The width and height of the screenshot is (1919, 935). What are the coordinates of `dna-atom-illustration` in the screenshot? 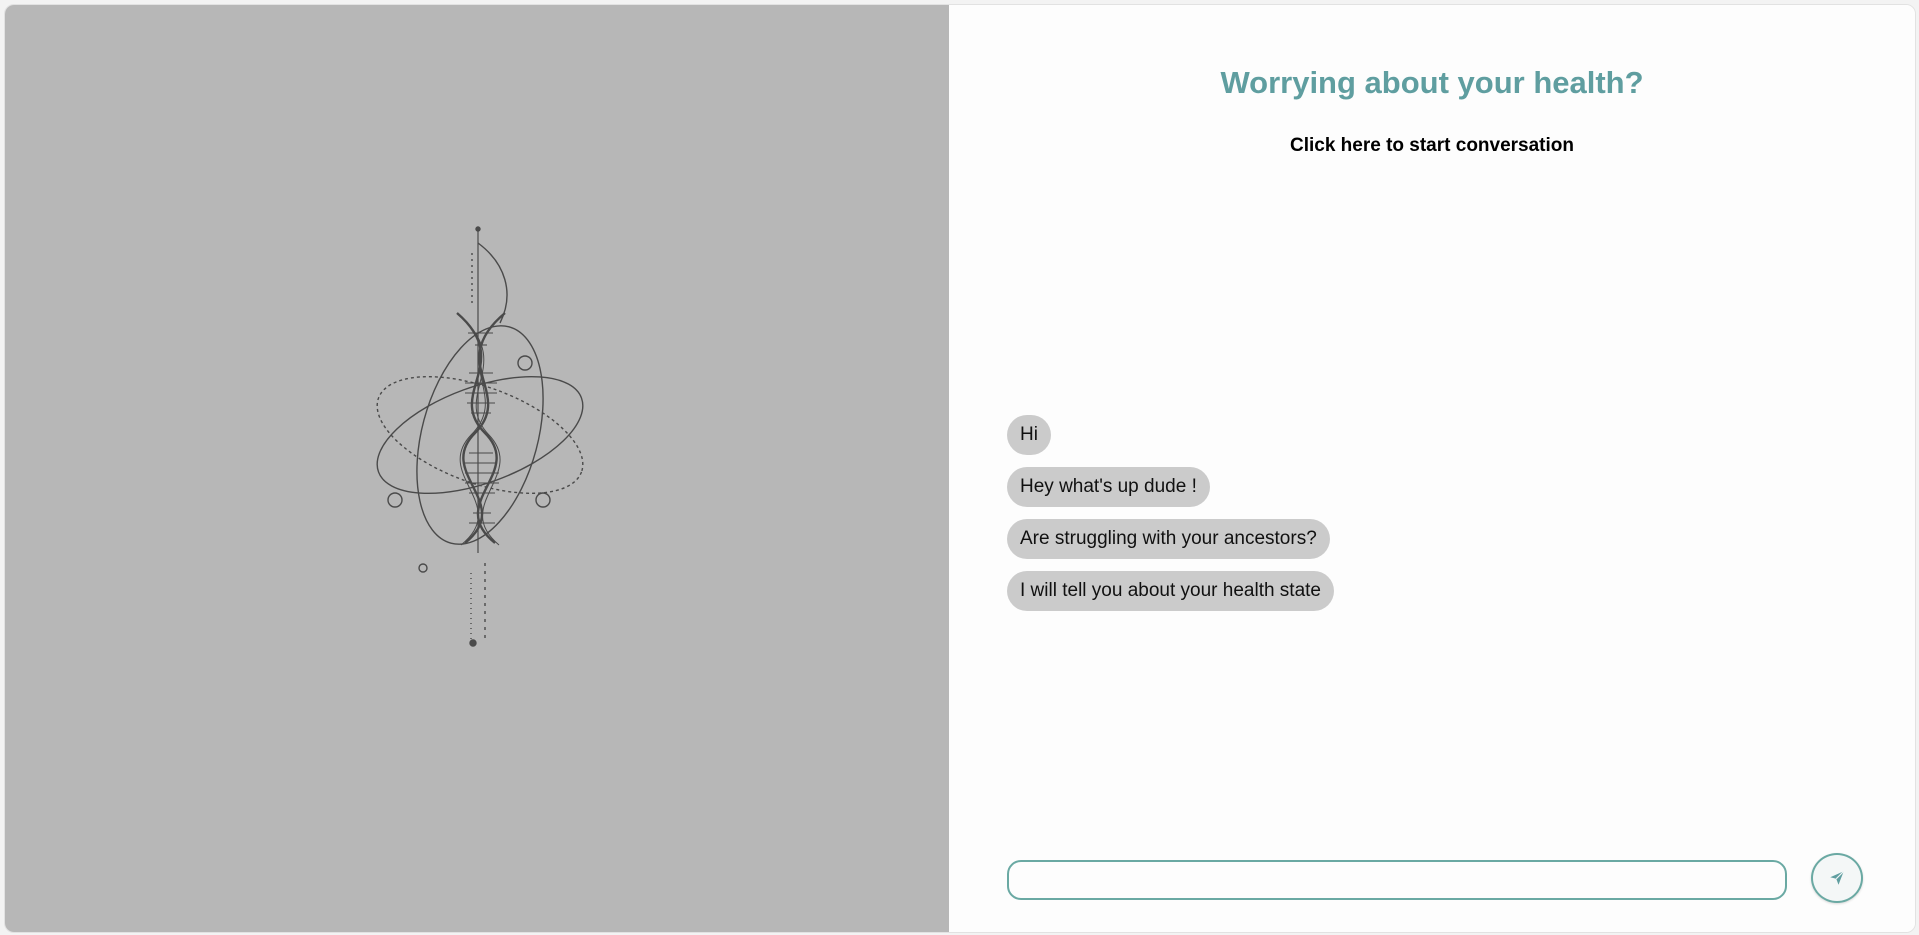 It's located at (480, 436).